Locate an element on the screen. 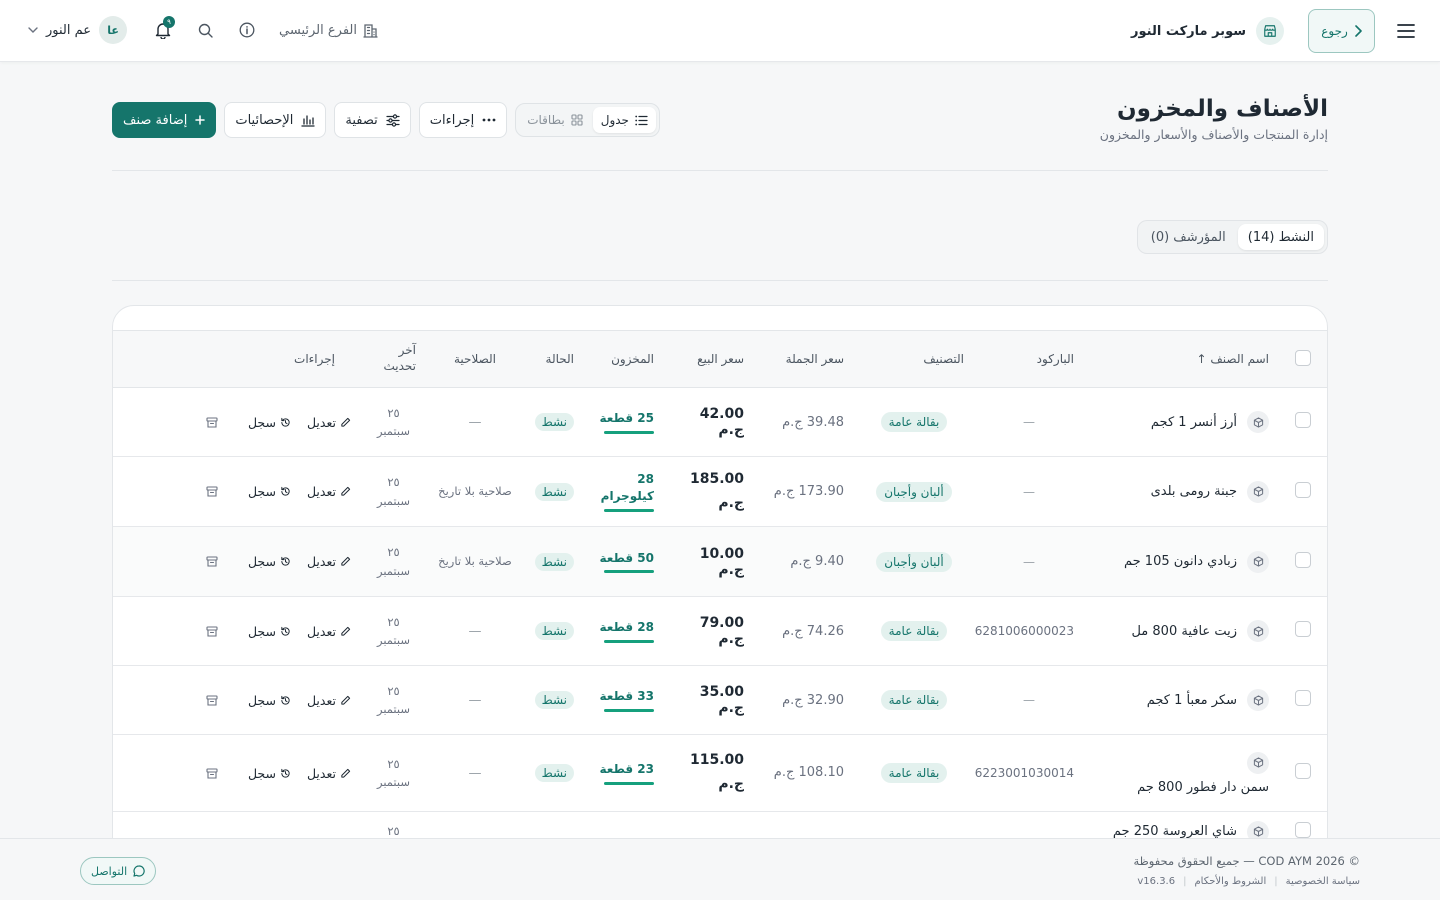  tab-active: النشط (14) is located at coordinates (1280, 237).